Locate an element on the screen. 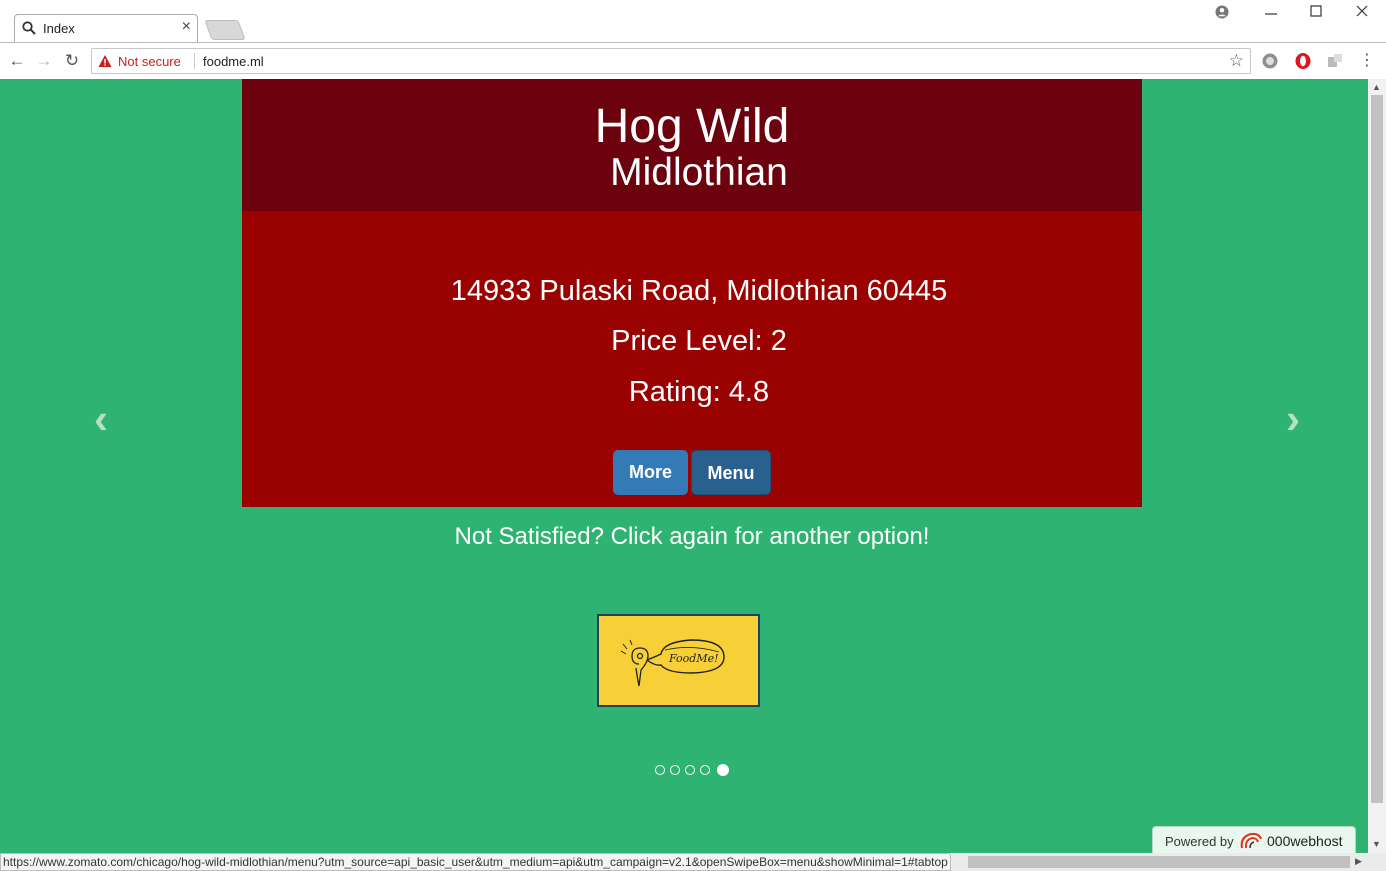  foodme-logo: FoodMe! is located at coordinates (678, 660).